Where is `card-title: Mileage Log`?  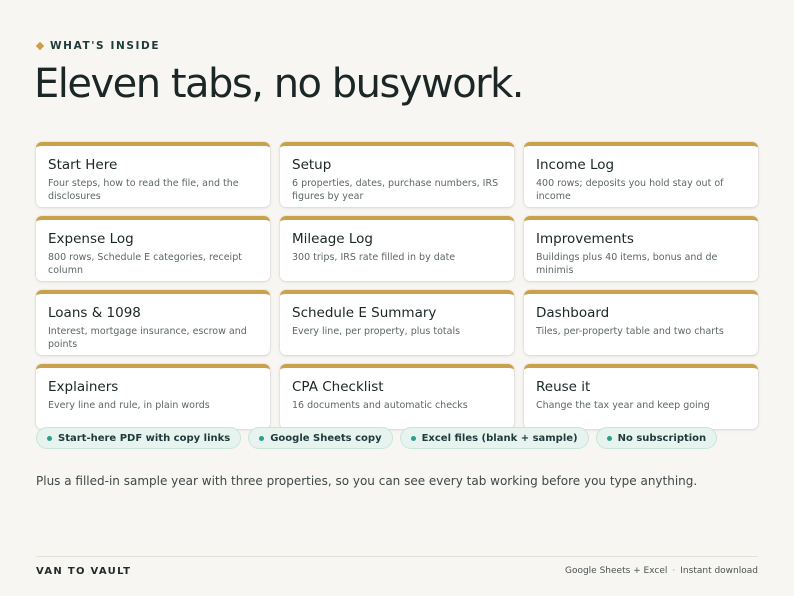 card-title: Mileage Log is located at coordinates (333, 239).